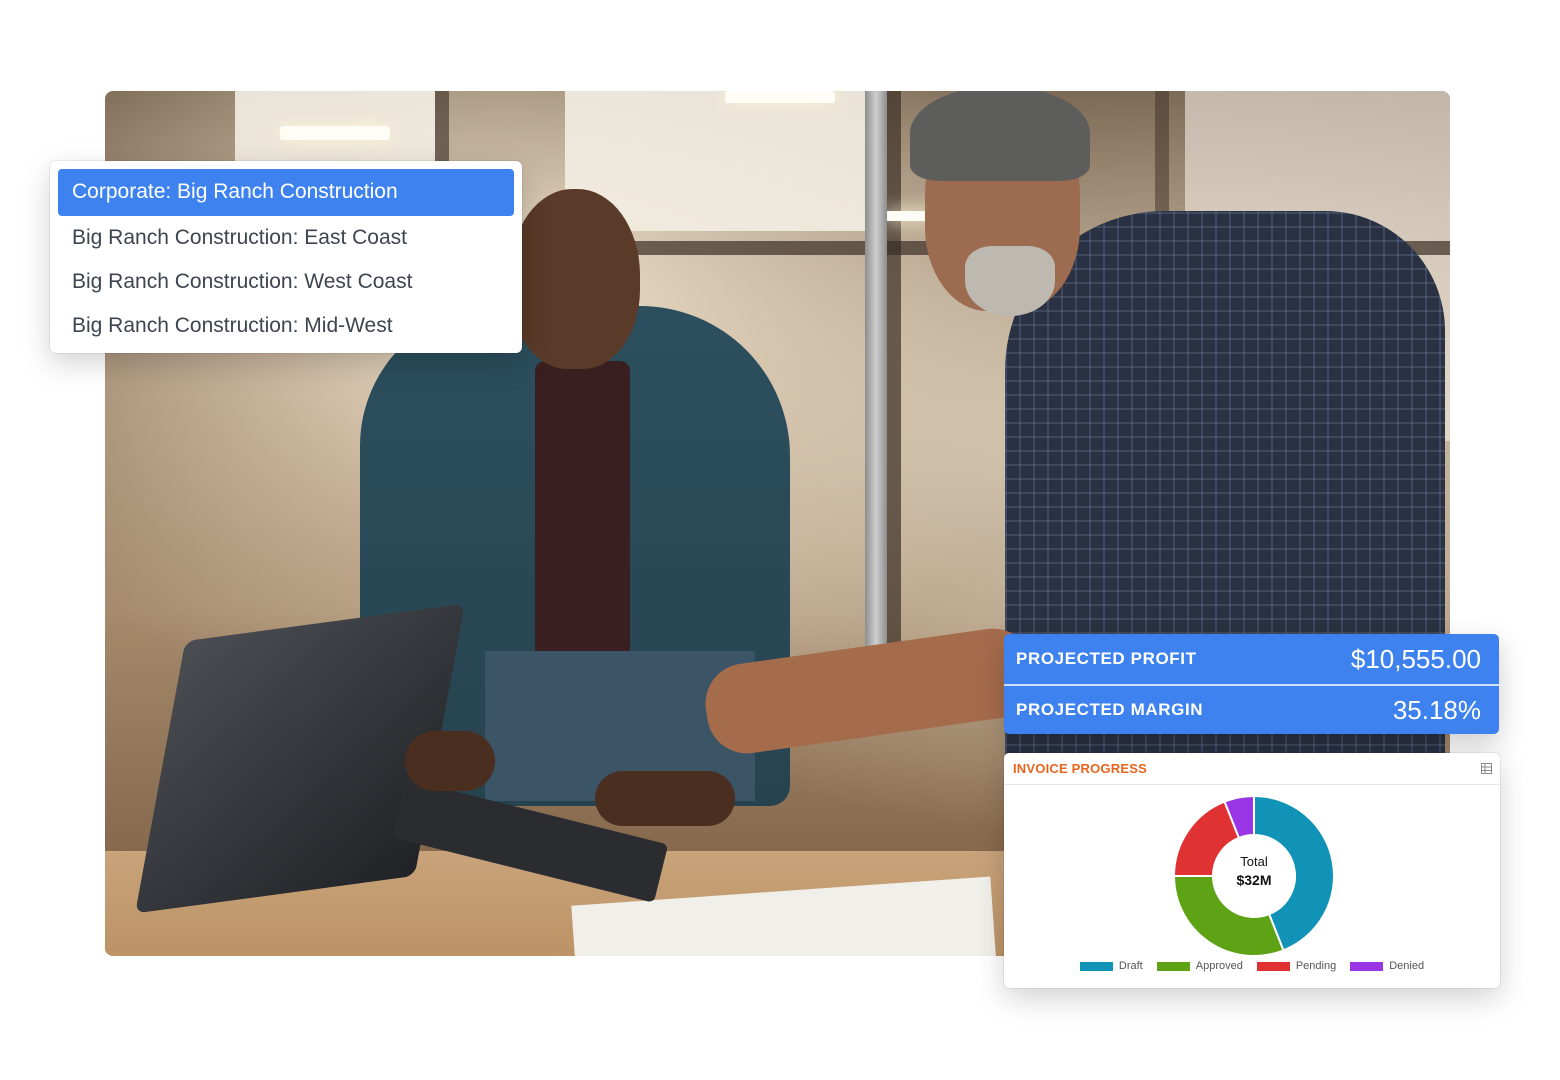 Image resolution: width=1560 pixels, height=1080 pixels. I want to click on projected-margin-label: PROJECTED MARGIN, so click(1110, 709).